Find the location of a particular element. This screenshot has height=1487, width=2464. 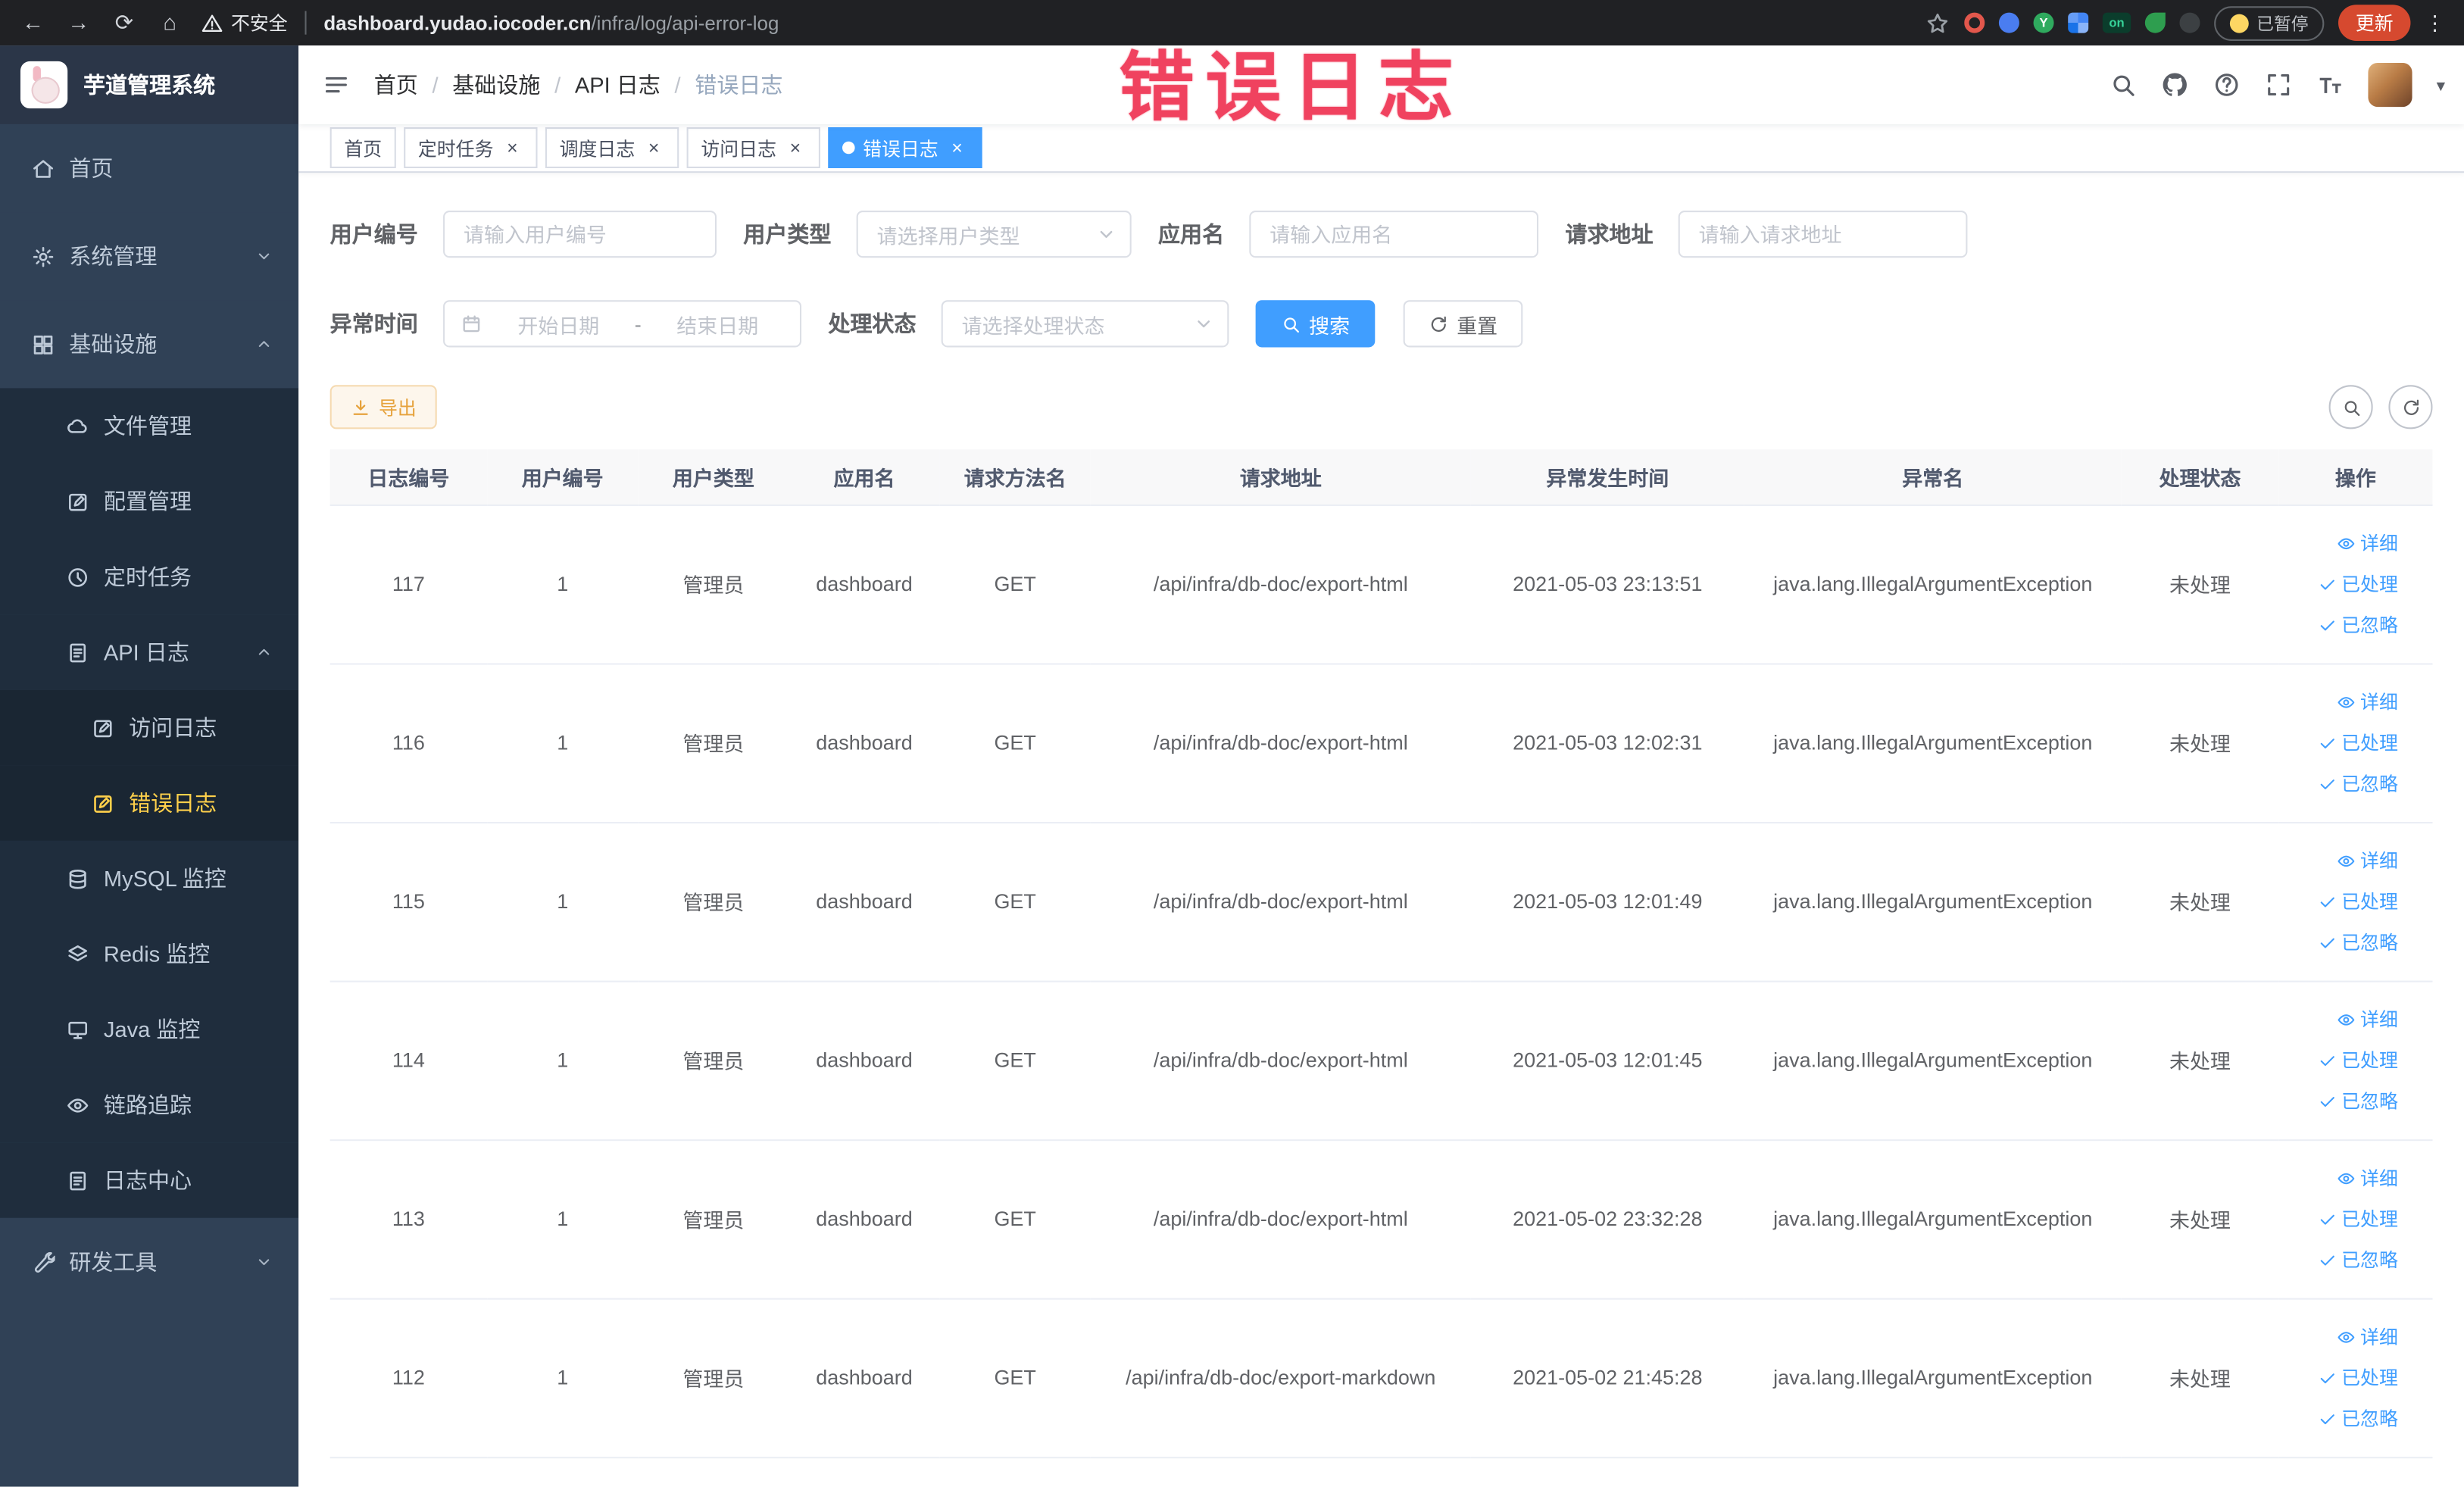

sidebar-item-label: 首页 is located at coordinates (91, 168).